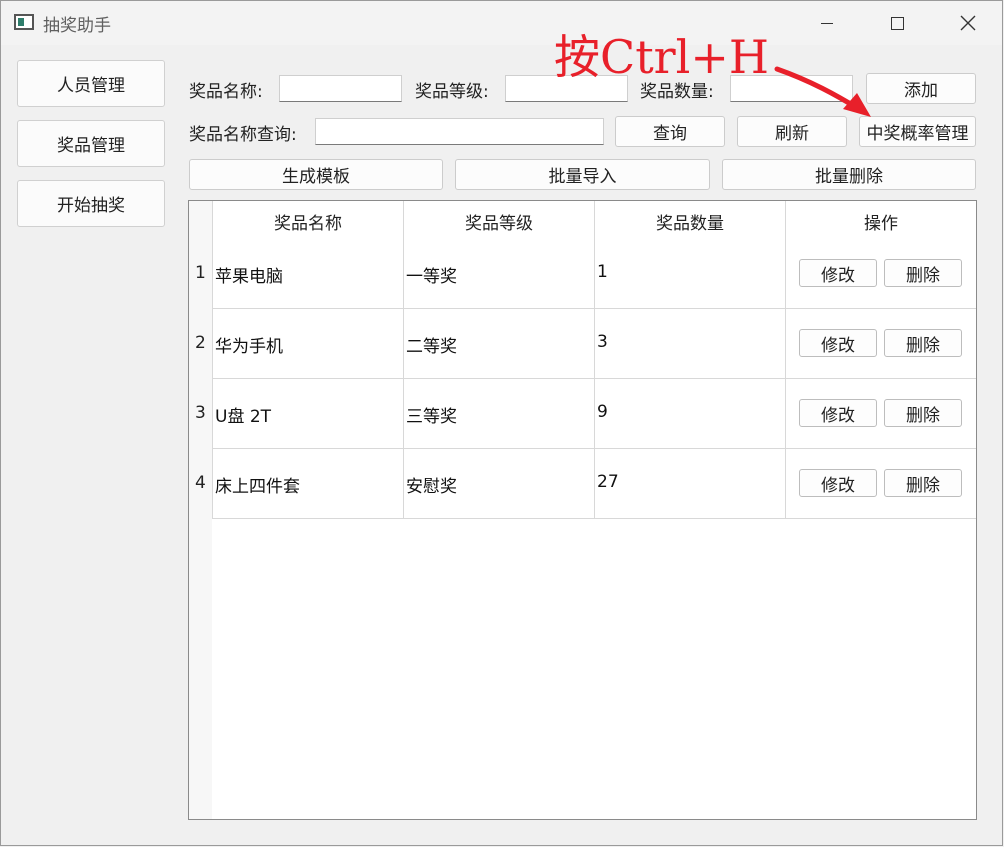 The image size is (1004, 847). I want to click on cell-prize-name: U盘 2T, so click(243, 414).